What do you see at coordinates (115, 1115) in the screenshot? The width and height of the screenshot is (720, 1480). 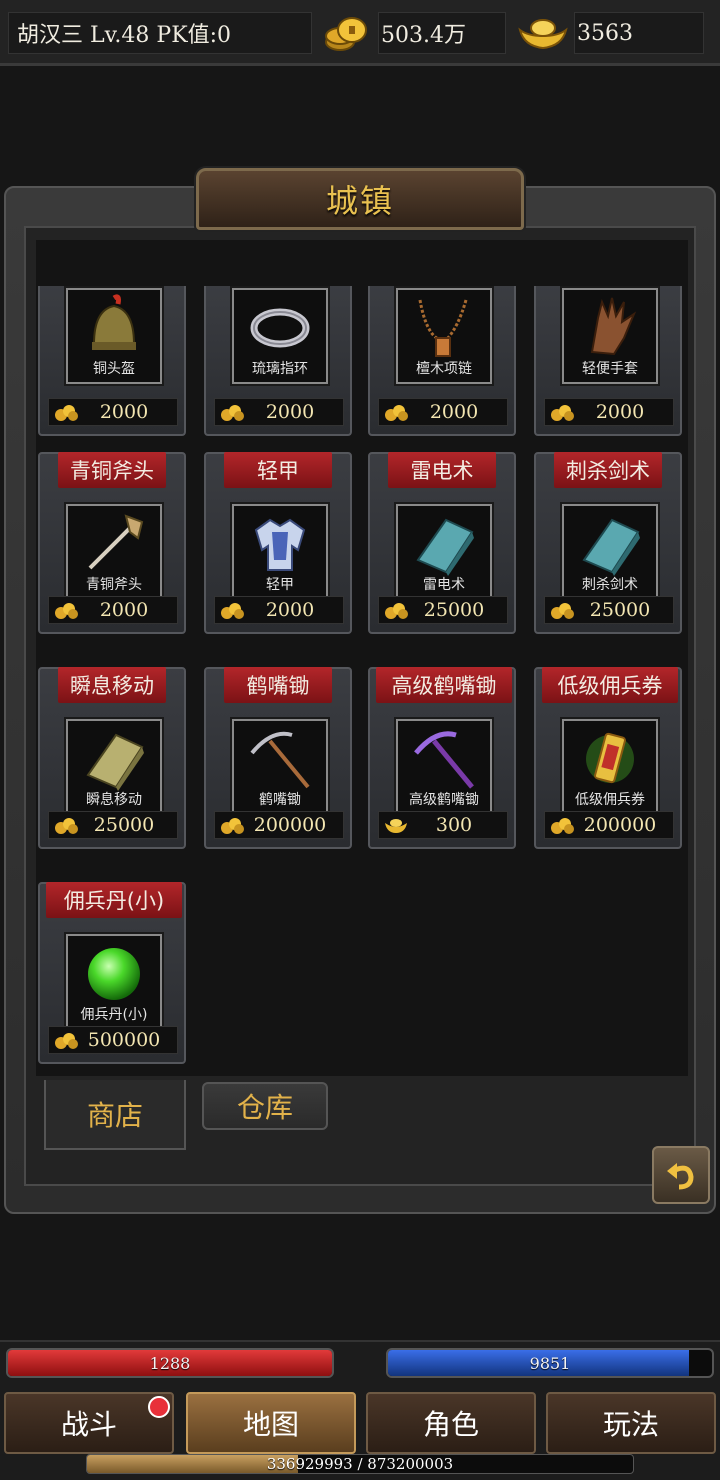 I see `tab-shop: 商店` at bounding box center [115, 1115].